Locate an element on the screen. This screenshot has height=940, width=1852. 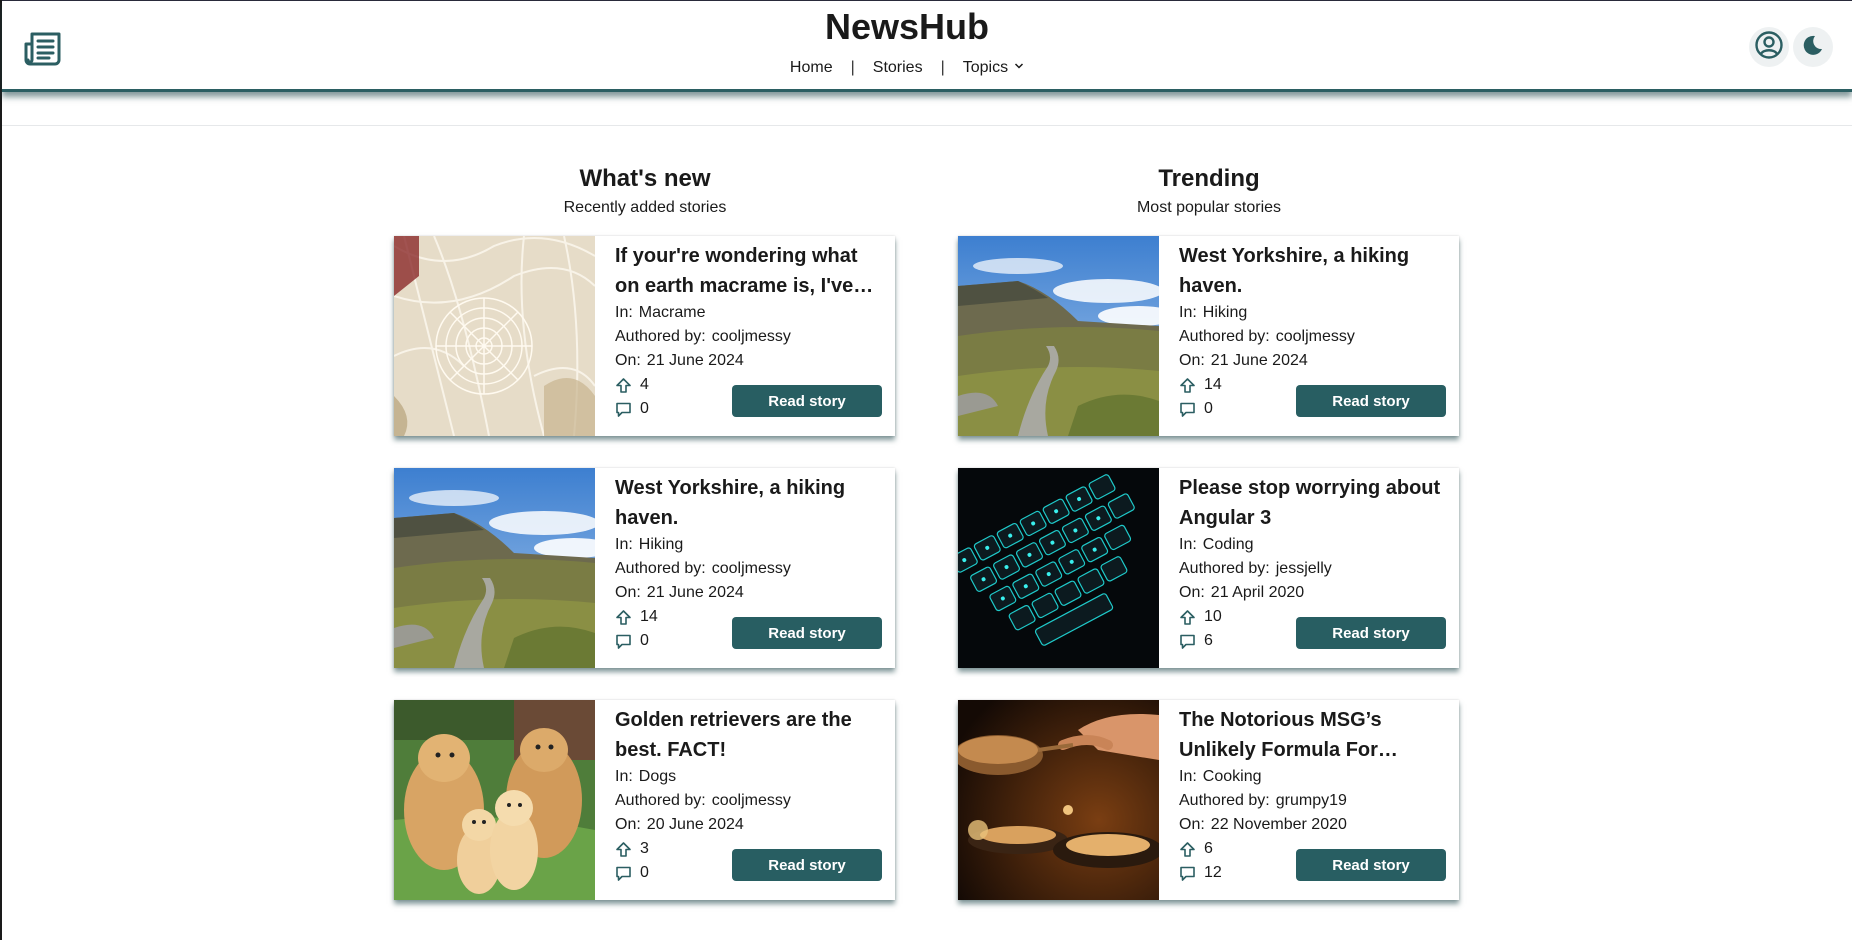
site-title: NewsHub is located at coordinates (907, 27).